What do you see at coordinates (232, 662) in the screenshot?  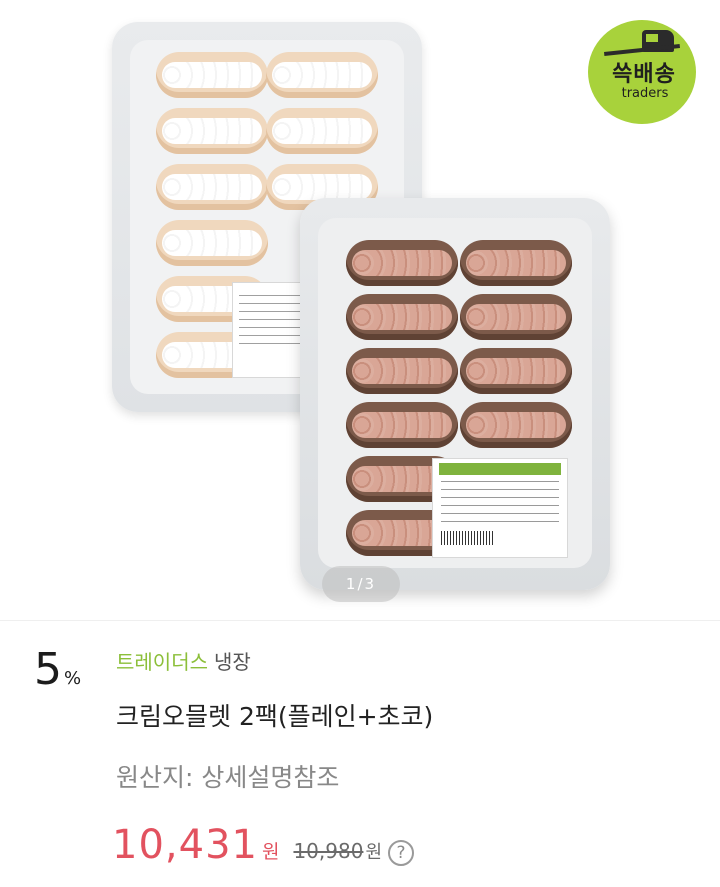 I see `storage-type: 냉장` at bounding box center [232, 662].